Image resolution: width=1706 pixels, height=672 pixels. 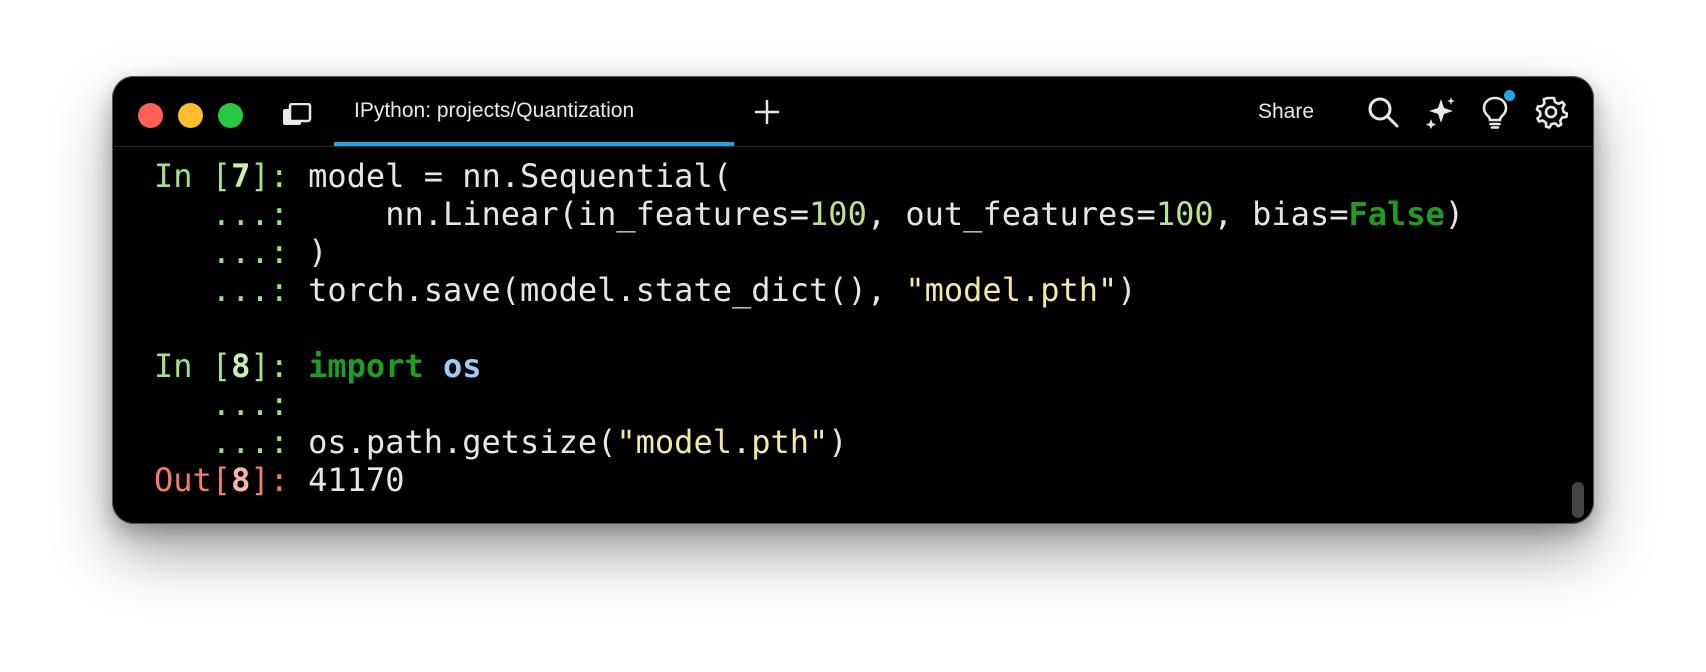 I want to click on maximize-window-button, so click(x=230, y=115).